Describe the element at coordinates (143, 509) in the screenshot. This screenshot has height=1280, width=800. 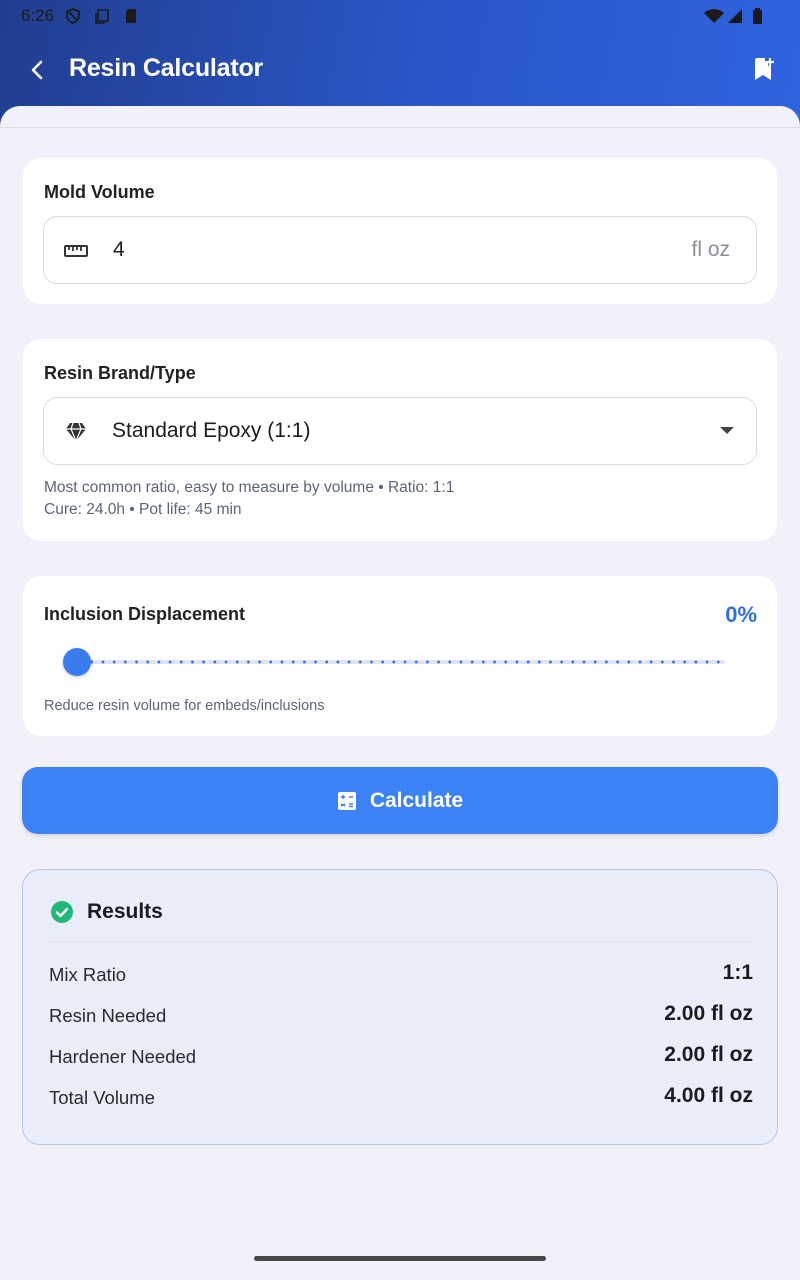
I see `resin-type-cure-info: Cure: 24.0h • Pot life: 45 min` at that location.